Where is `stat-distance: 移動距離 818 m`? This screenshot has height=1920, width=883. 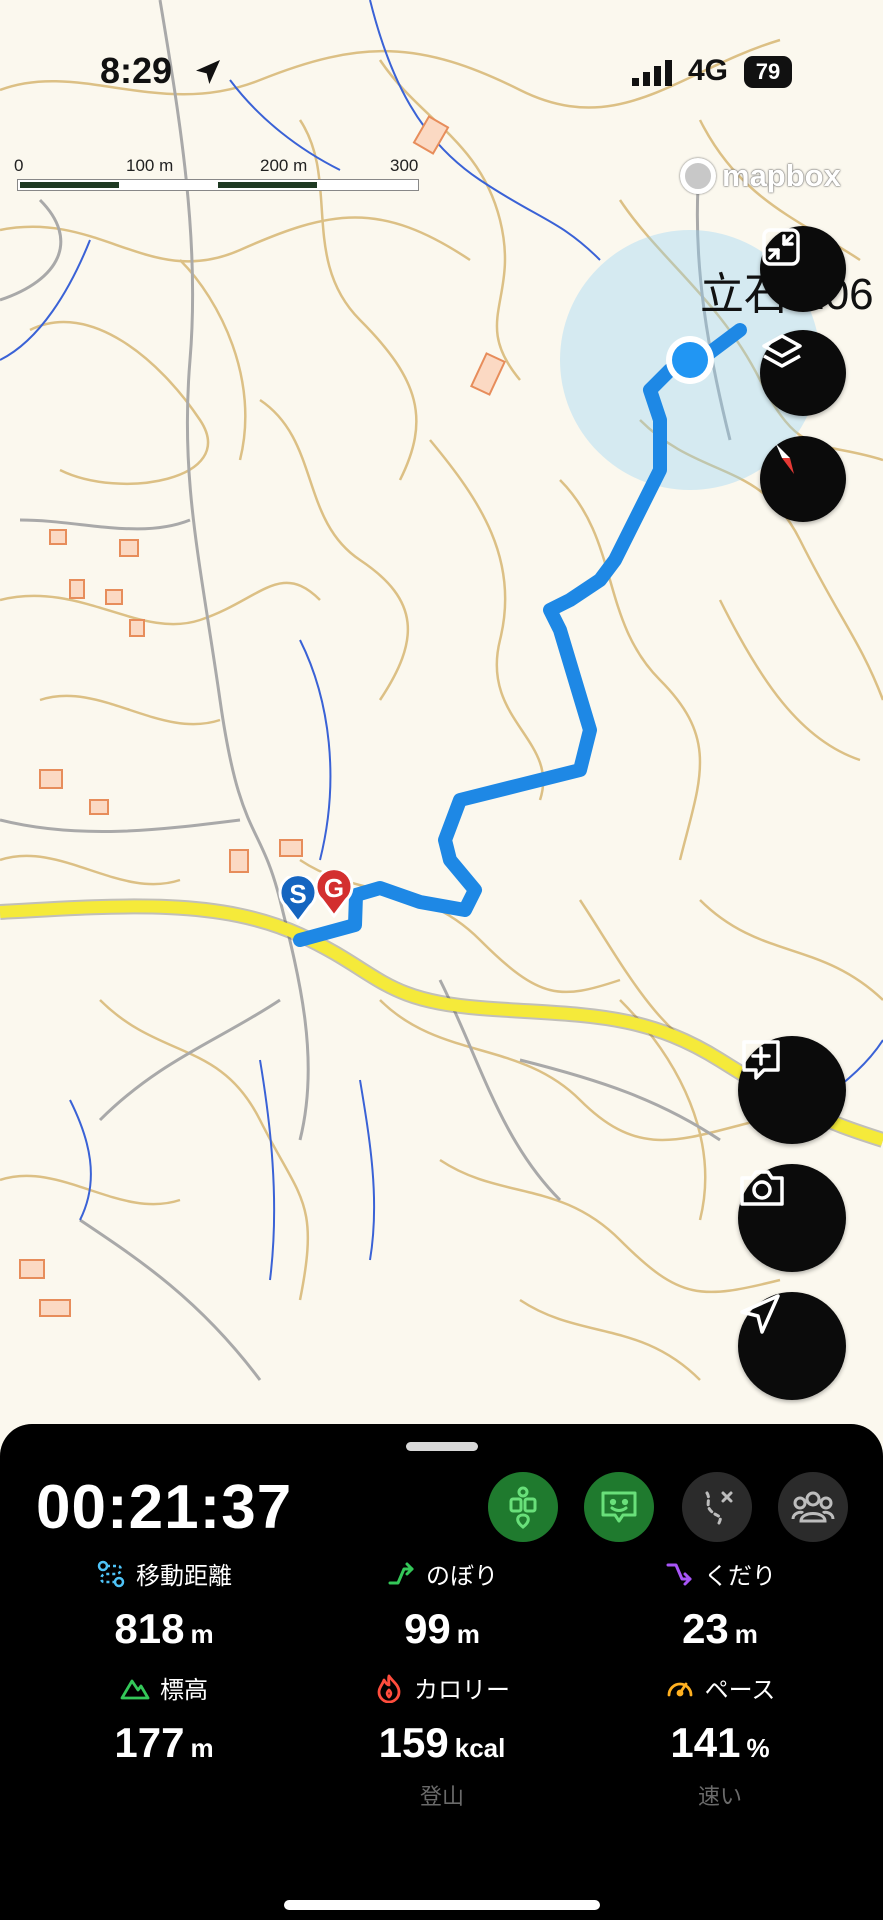 stat-distance: 移動距離 818 m is located at coordinates (164, 1604).